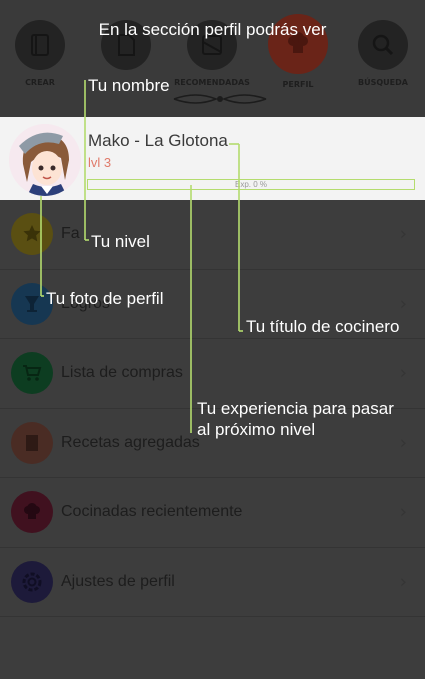 Image resolution: width=425 pixels, height=679 pixels. Describe the element at coordinates (105, 298) in the screenshot. I see `callout-photo: Tu foto de perfil` at that location.